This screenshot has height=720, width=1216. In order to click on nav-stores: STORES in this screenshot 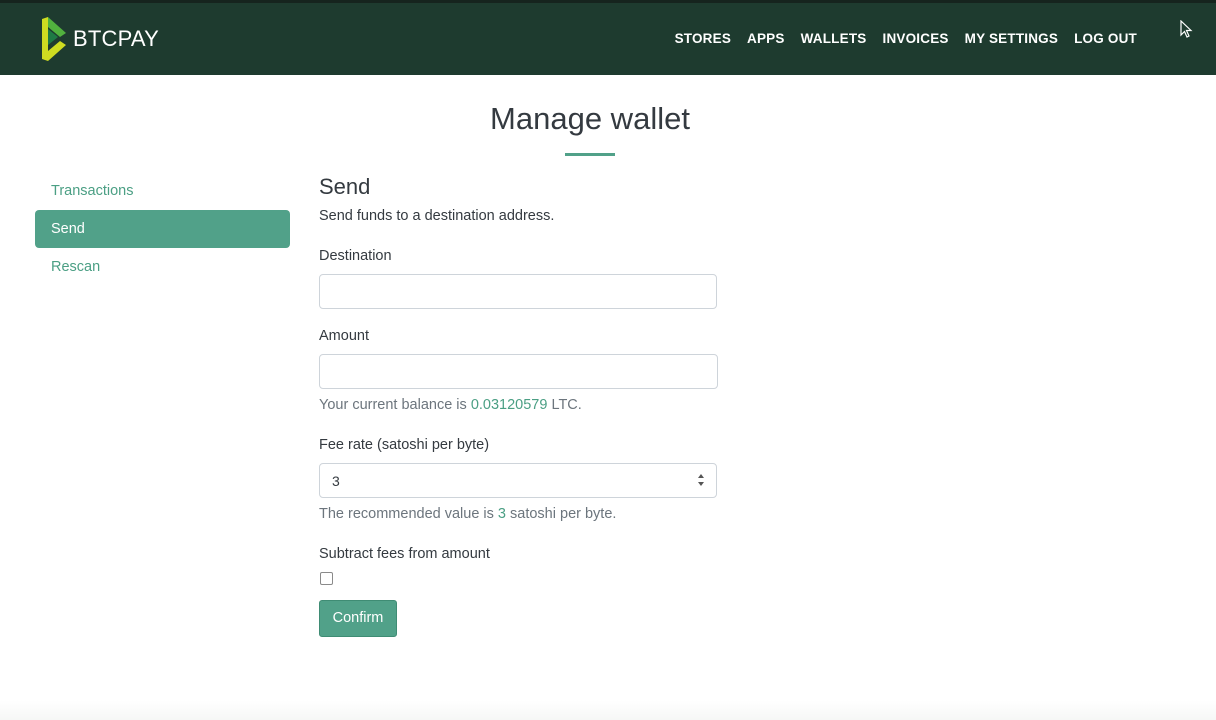, I will do `click(703, 38)`.